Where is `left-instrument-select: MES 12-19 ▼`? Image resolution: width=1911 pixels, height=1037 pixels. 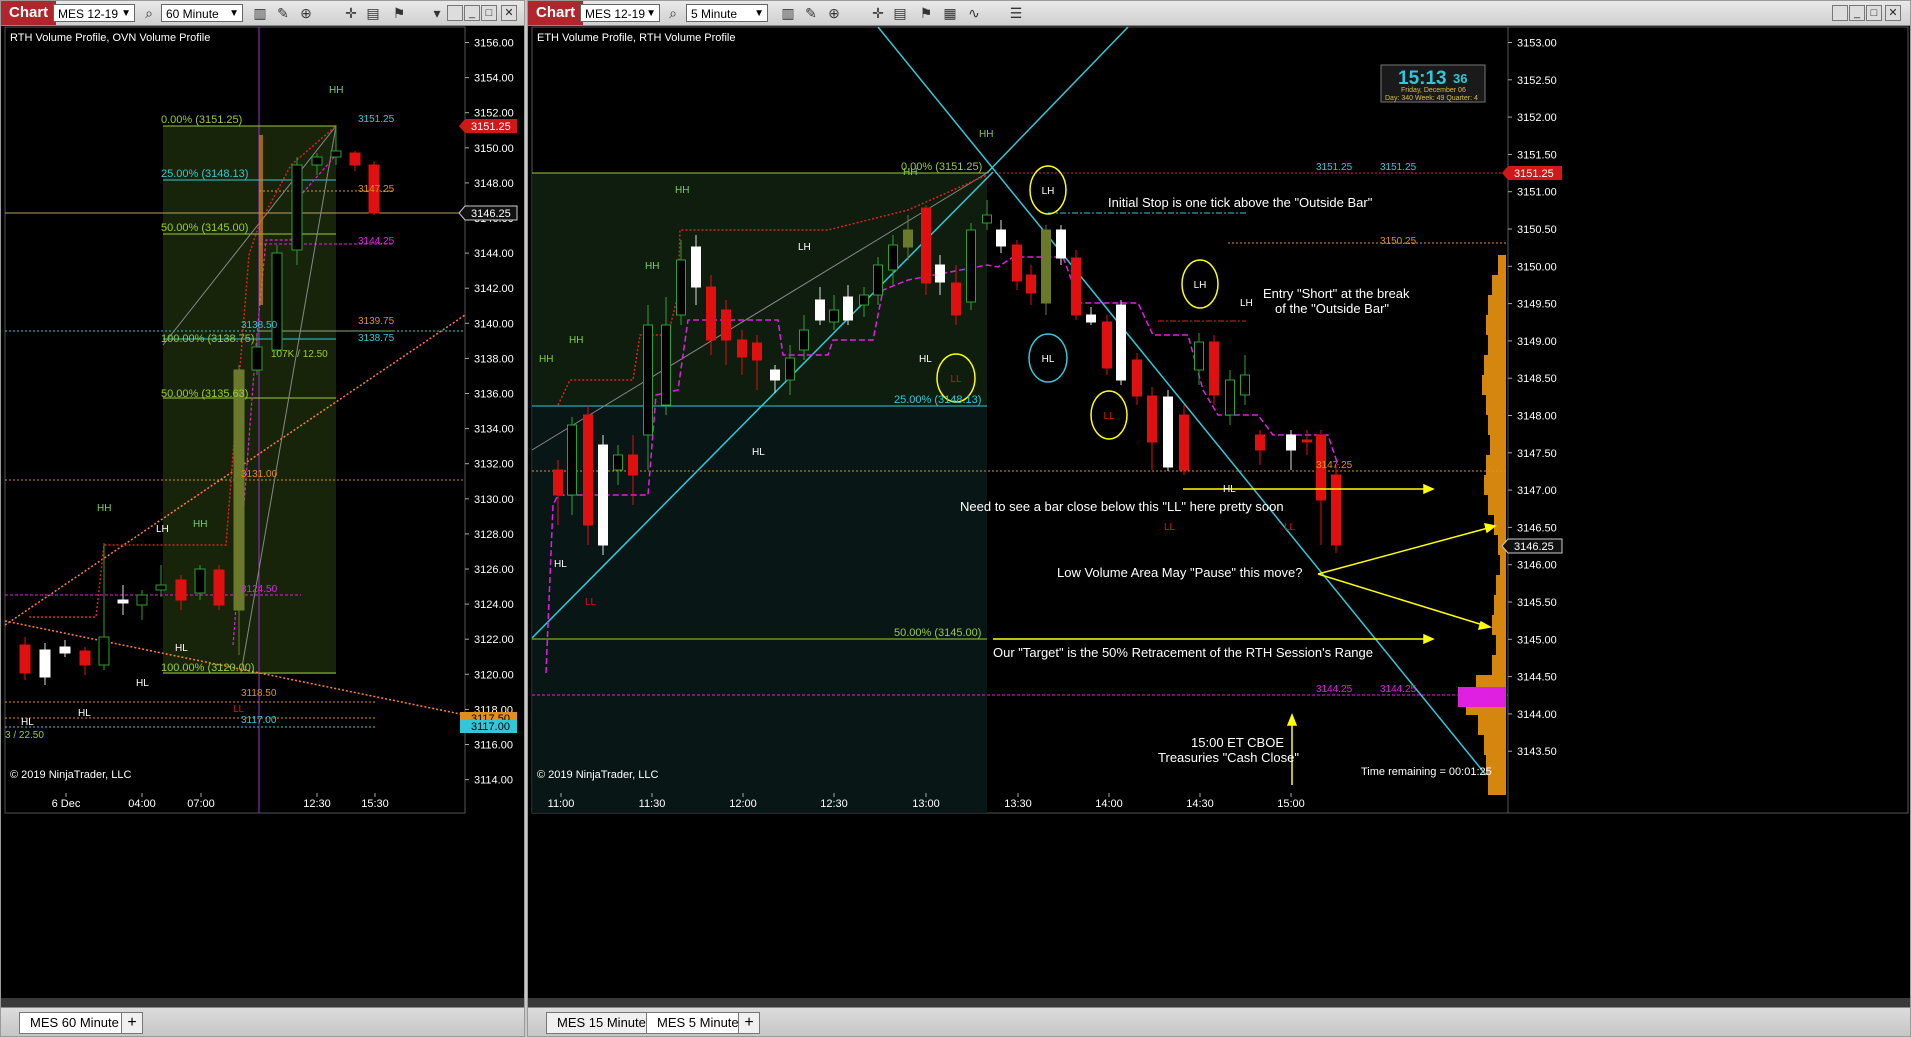 left-instrument-select: MES 12-19 ▼ is located at coordinates (94, 13).